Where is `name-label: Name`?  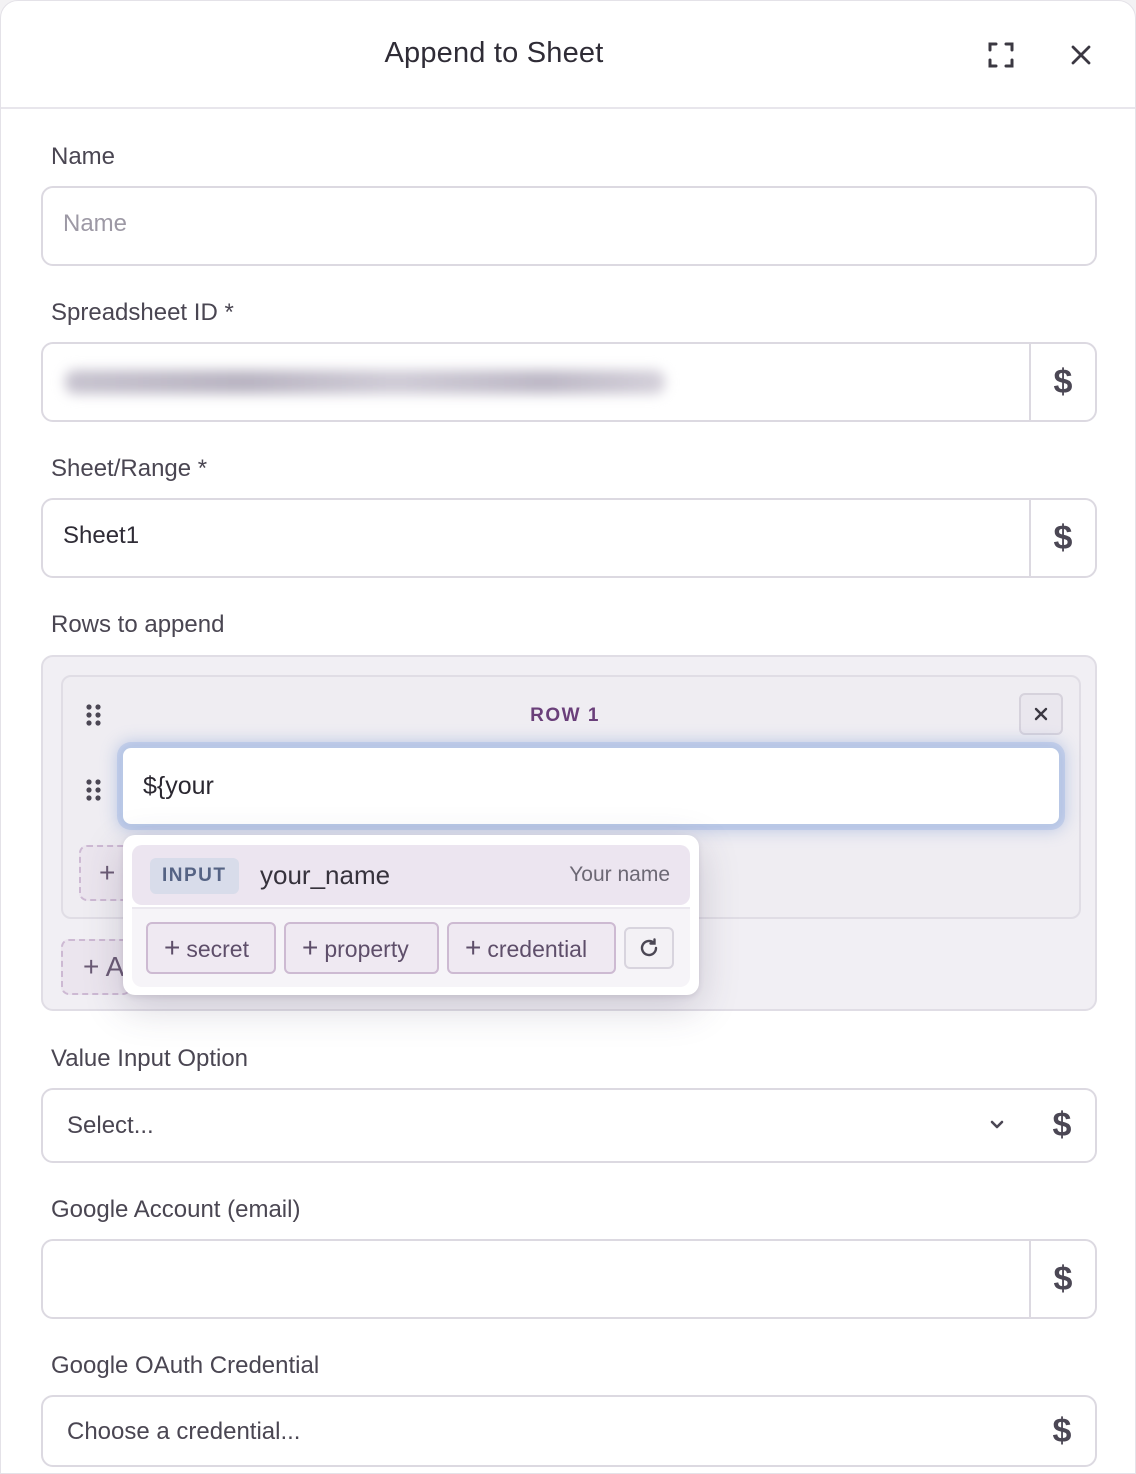 name-label: Name is located at coordinates (83, 156).